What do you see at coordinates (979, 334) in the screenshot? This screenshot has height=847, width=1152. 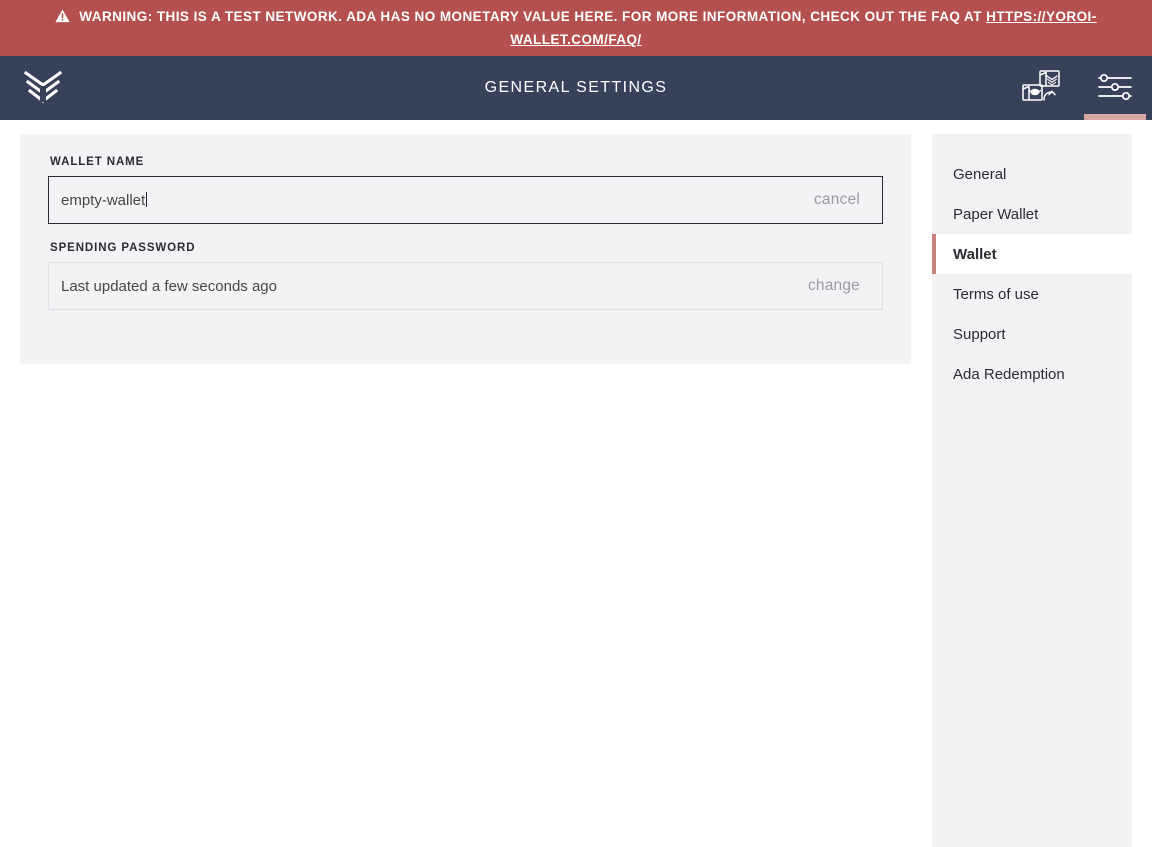 I see `sidebar-item-label: Support` at bounding box center [979, 334].